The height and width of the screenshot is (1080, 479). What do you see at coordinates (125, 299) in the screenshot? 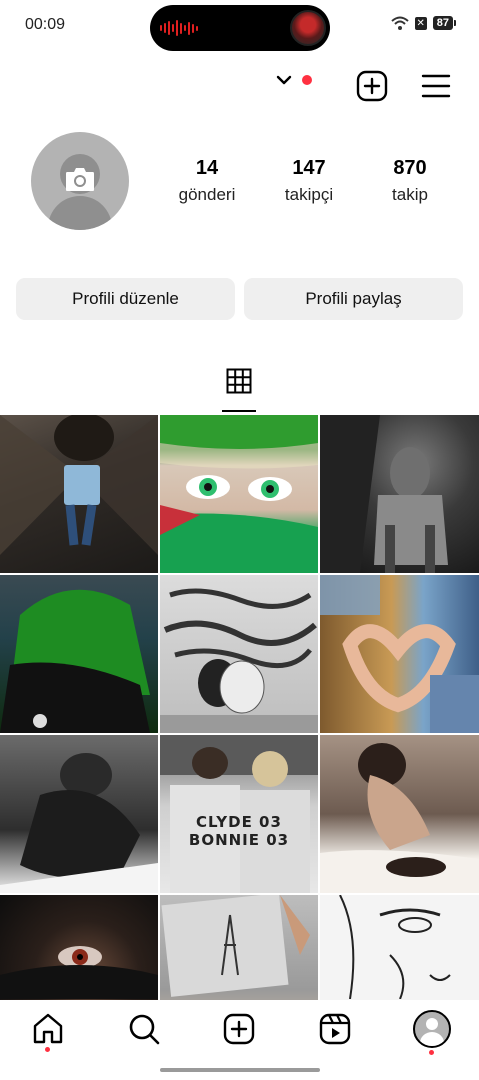
I see `edit-profile-button: Profili düzenle` at bounding box center [125, 299].